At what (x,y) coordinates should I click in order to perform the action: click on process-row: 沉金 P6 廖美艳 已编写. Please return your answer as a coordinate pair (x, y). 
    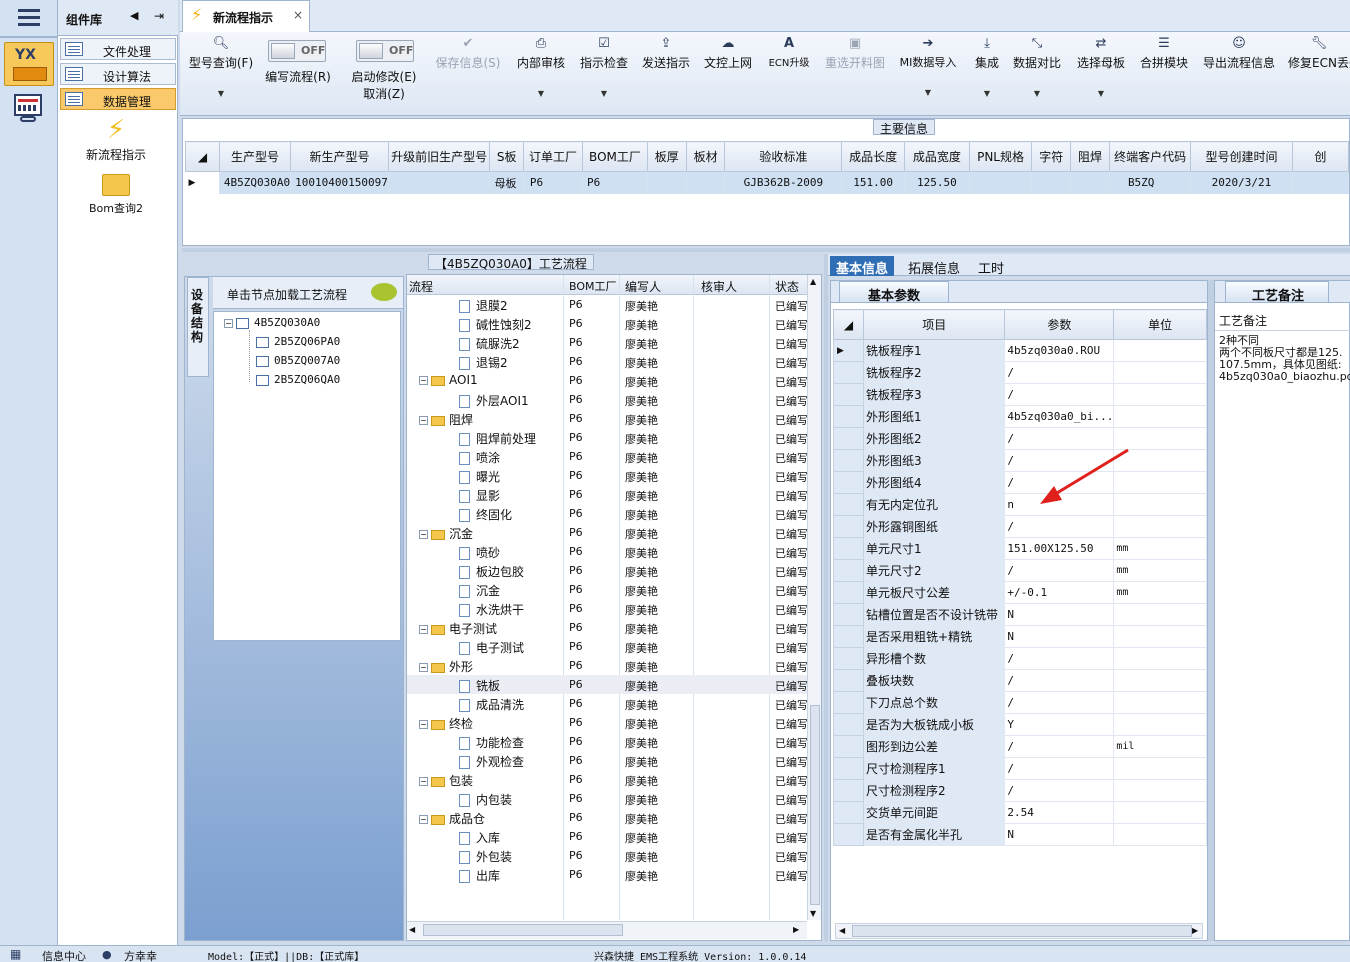
    Looking at the image, I should click on (607, 589).